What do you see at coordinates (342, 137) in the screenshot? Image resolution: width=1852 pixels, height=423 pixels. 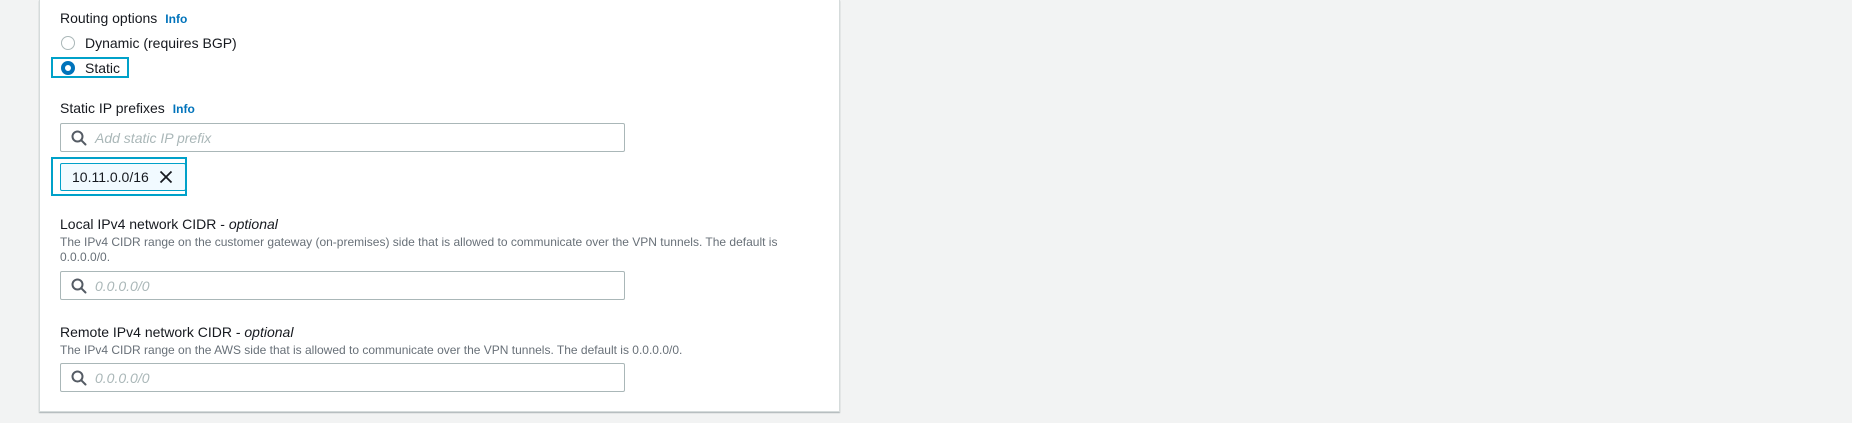 I see `static-prefix-input: Add static IP prefix` at bounding box center [342, 137].